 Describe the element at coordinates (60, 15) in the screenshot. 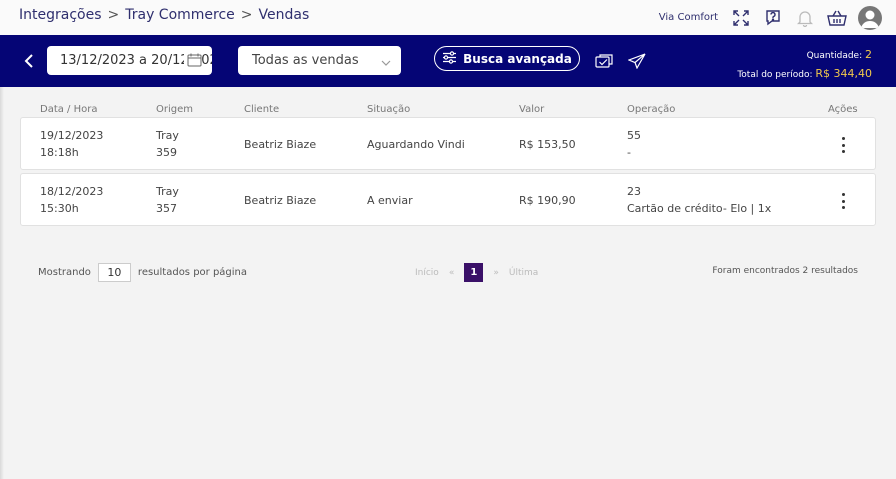

I see `breadcrumb-integracoes: Integrações` at that location.